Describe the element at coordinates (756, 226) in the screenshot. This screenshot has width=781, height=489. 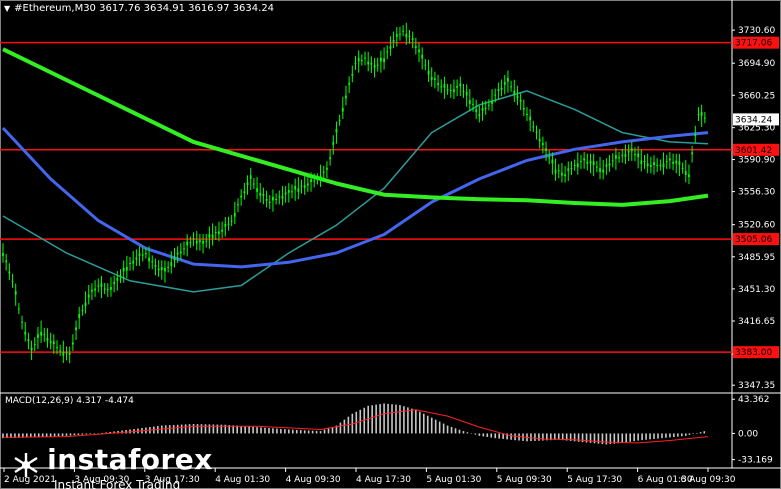
I see `price-tick-label: 3520.60` at that location.